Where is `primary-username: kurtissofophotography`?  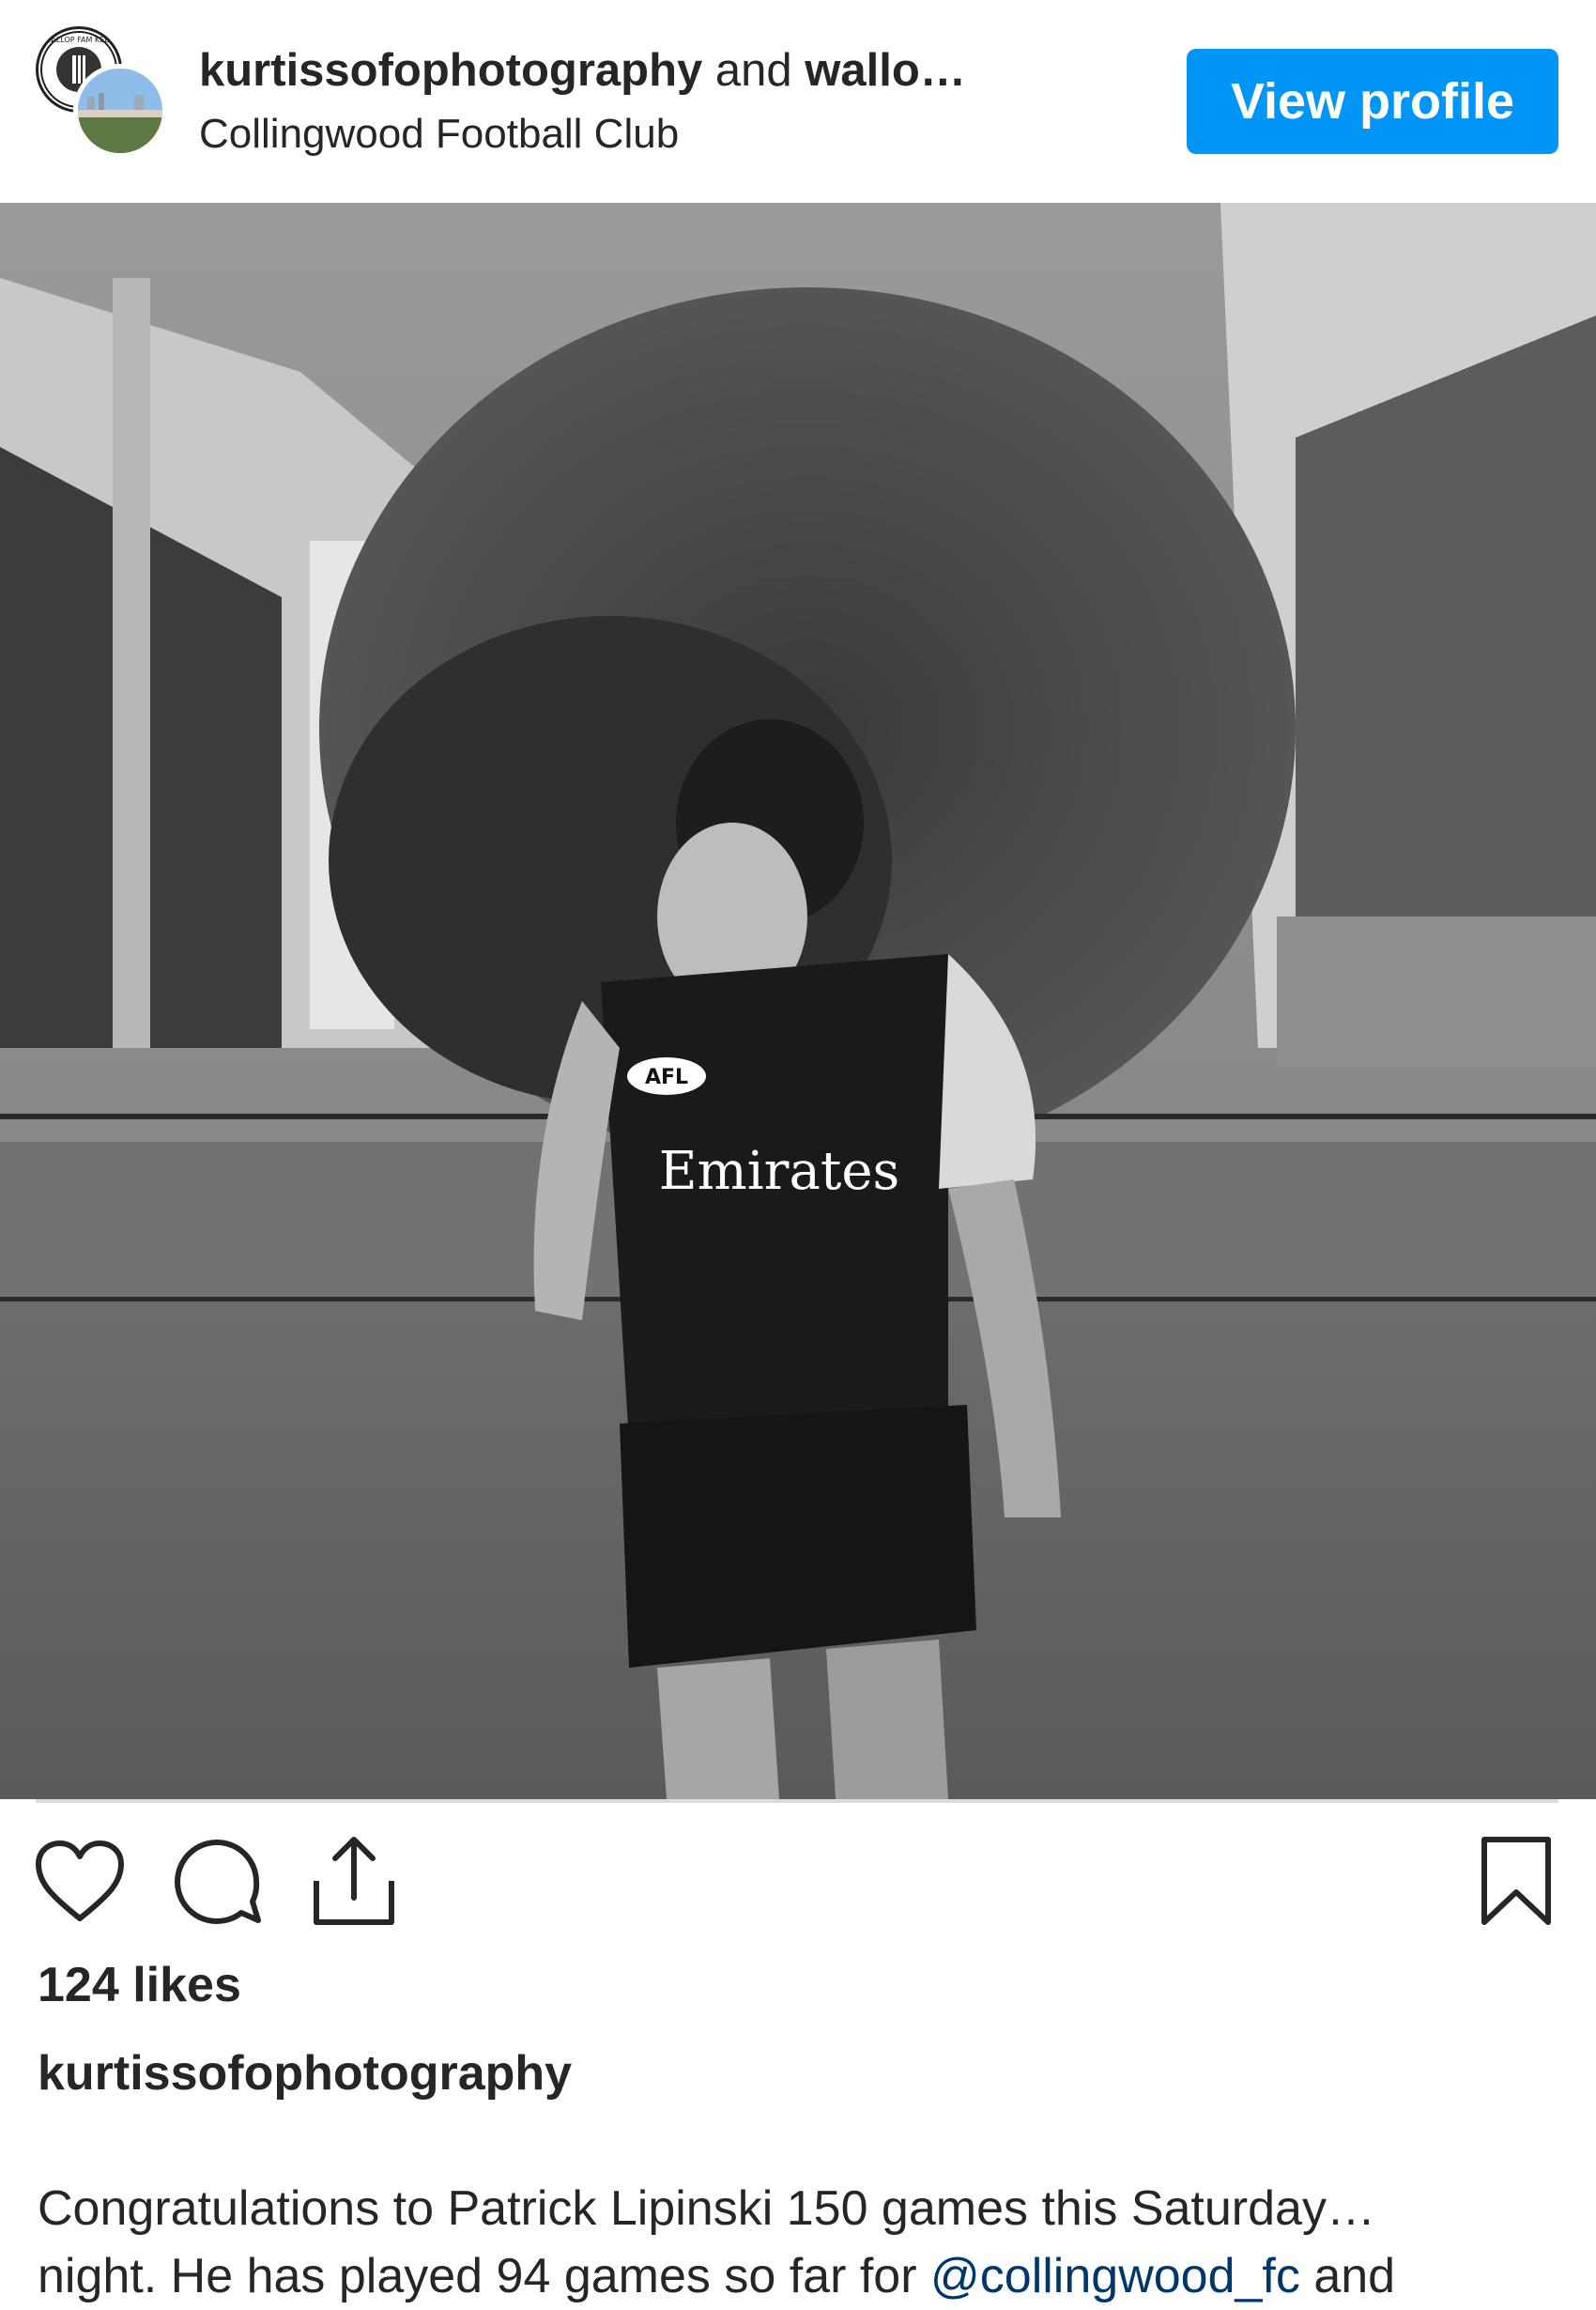 primary-username: kurtissofophotography is located at coordinates (451, 70).